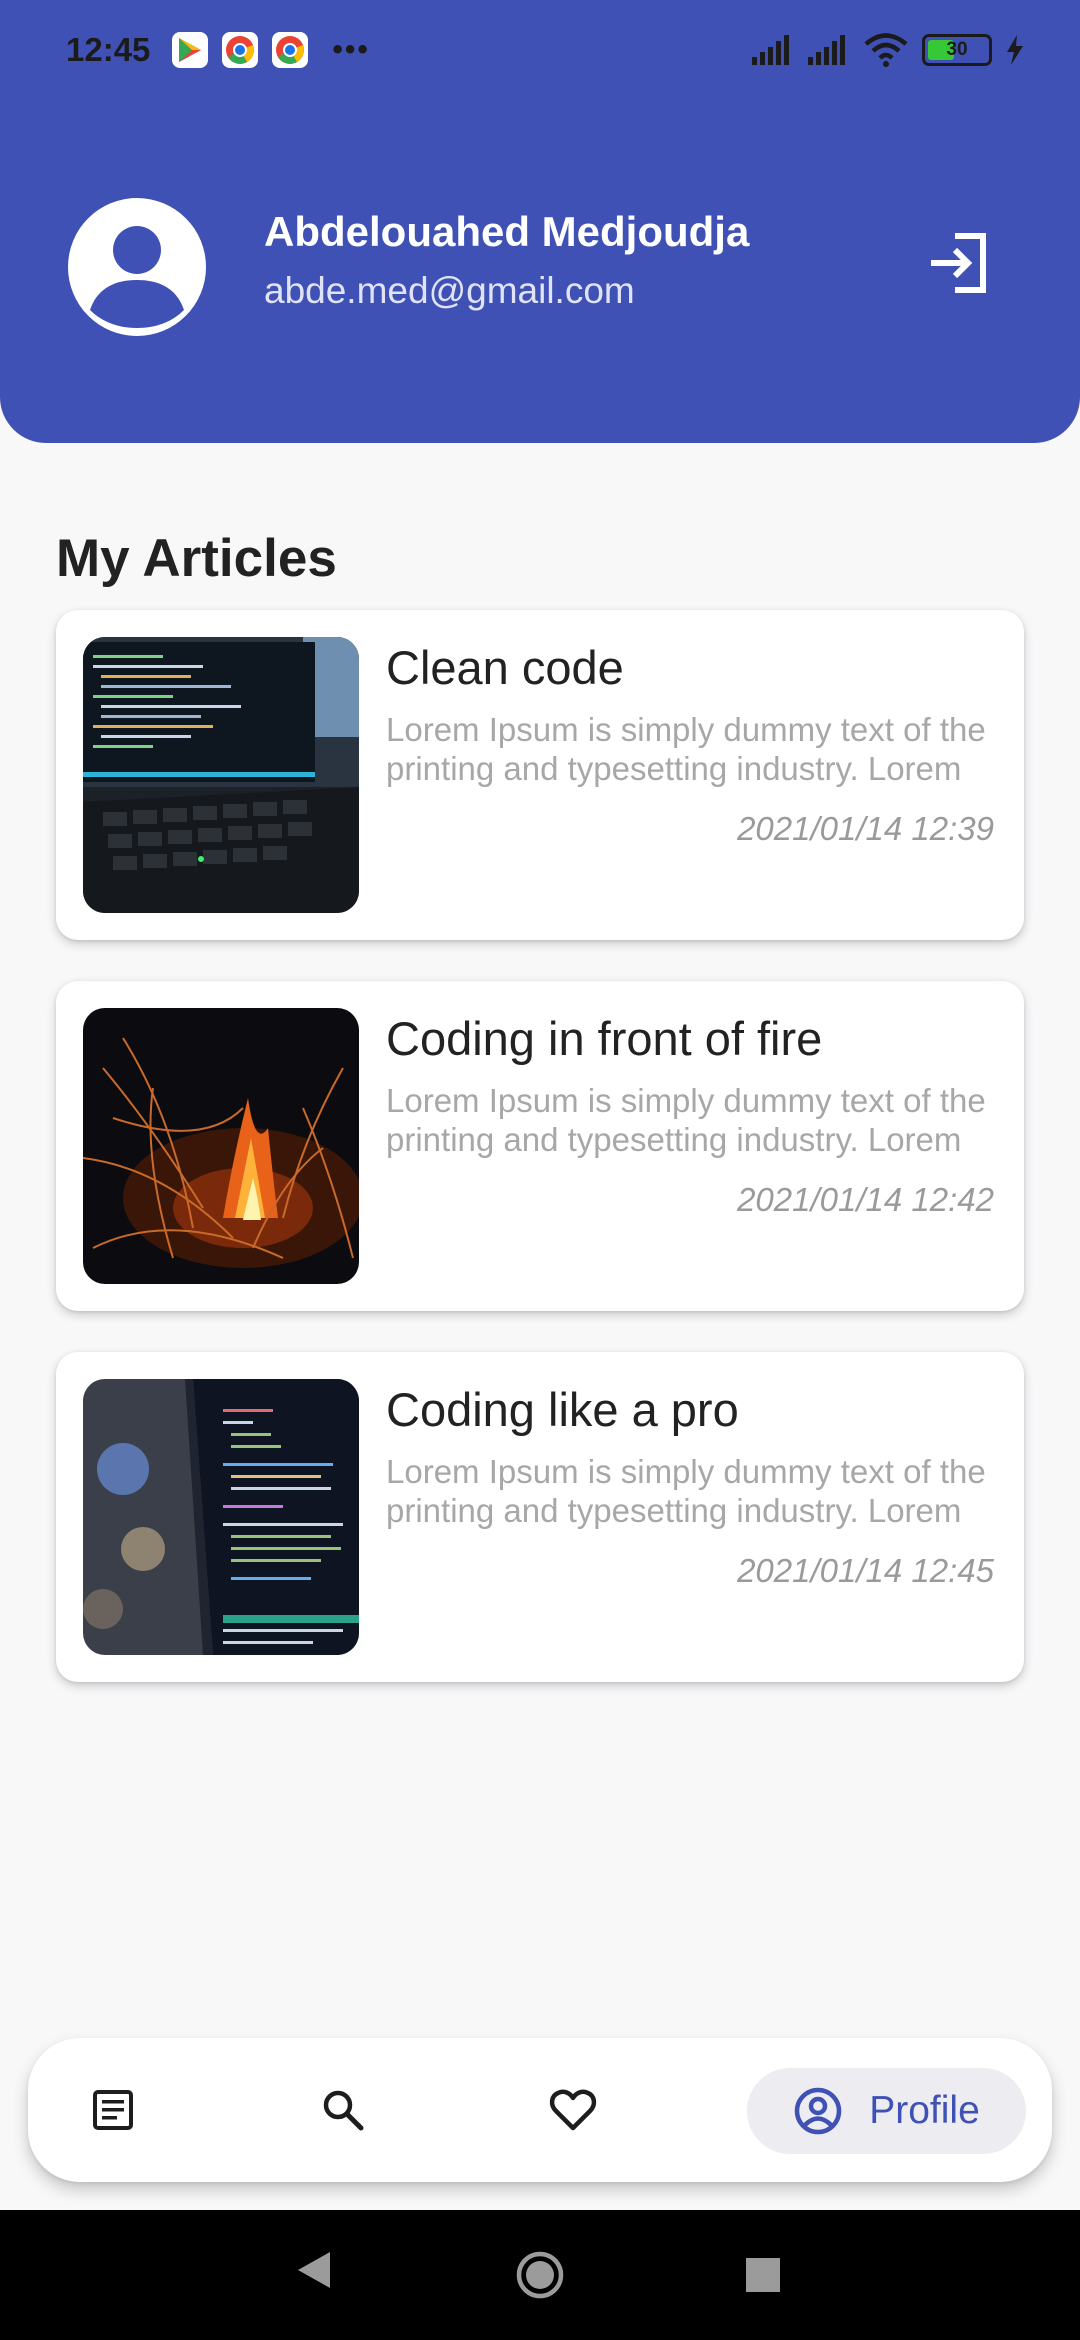 The width and height of the screenshot is (1080, 2340). I want to click on nav-favorites-button, so click(573, 2110).